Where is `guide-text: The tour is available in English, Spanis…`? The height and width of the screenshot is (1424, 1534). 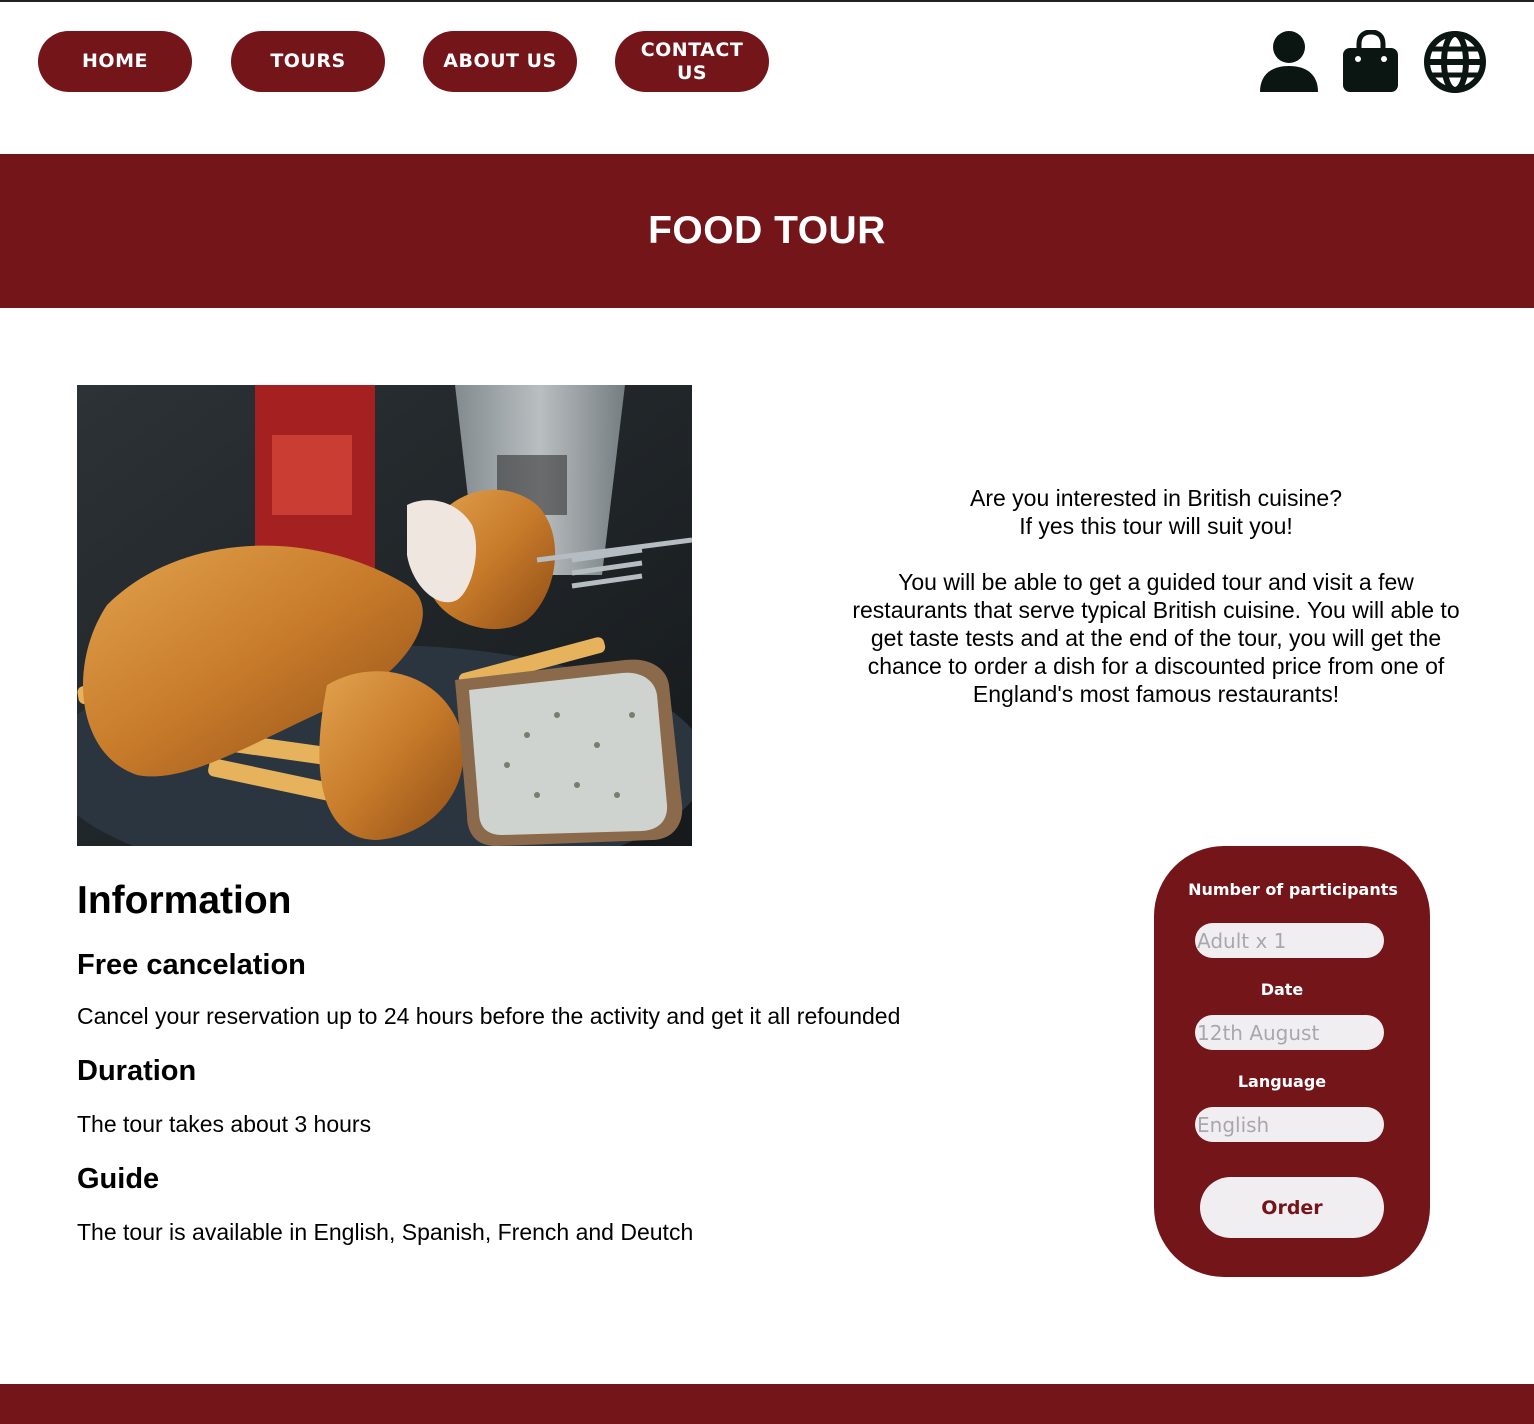
guide-text: The tour is available in English, Spanis… is located at coordinates (385, 1232).